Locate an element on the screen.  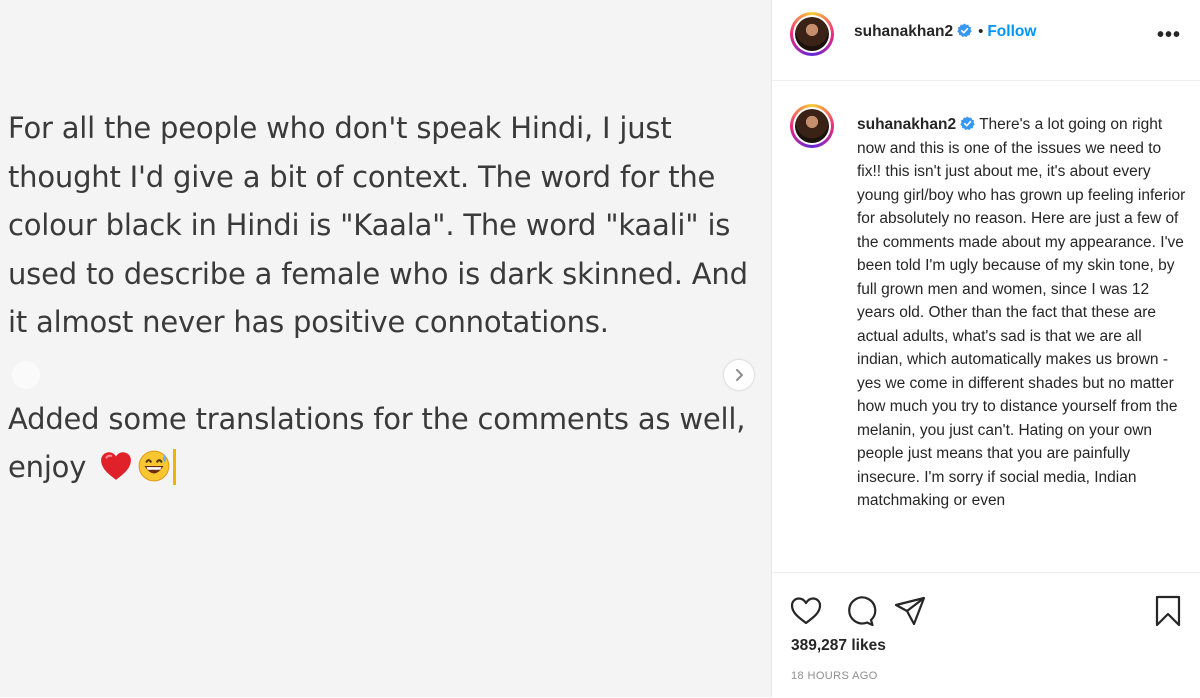
comment-icon is located at coordinates (859, 611).